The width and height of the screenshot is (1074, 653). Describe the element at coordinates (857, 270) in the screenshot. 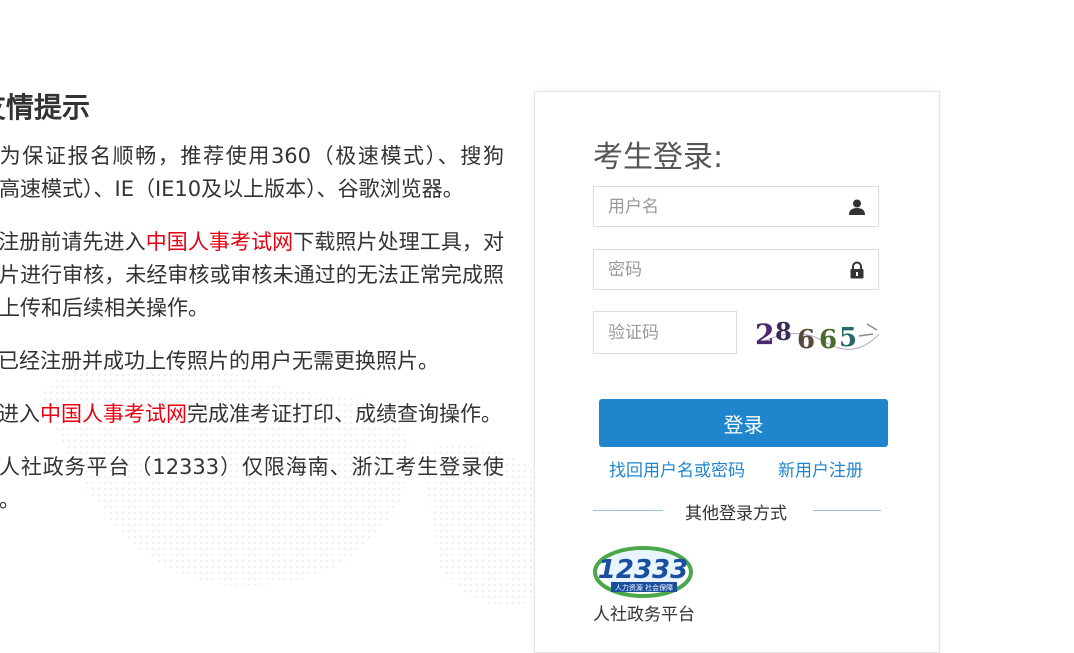

I see `lock-icon` at that location.